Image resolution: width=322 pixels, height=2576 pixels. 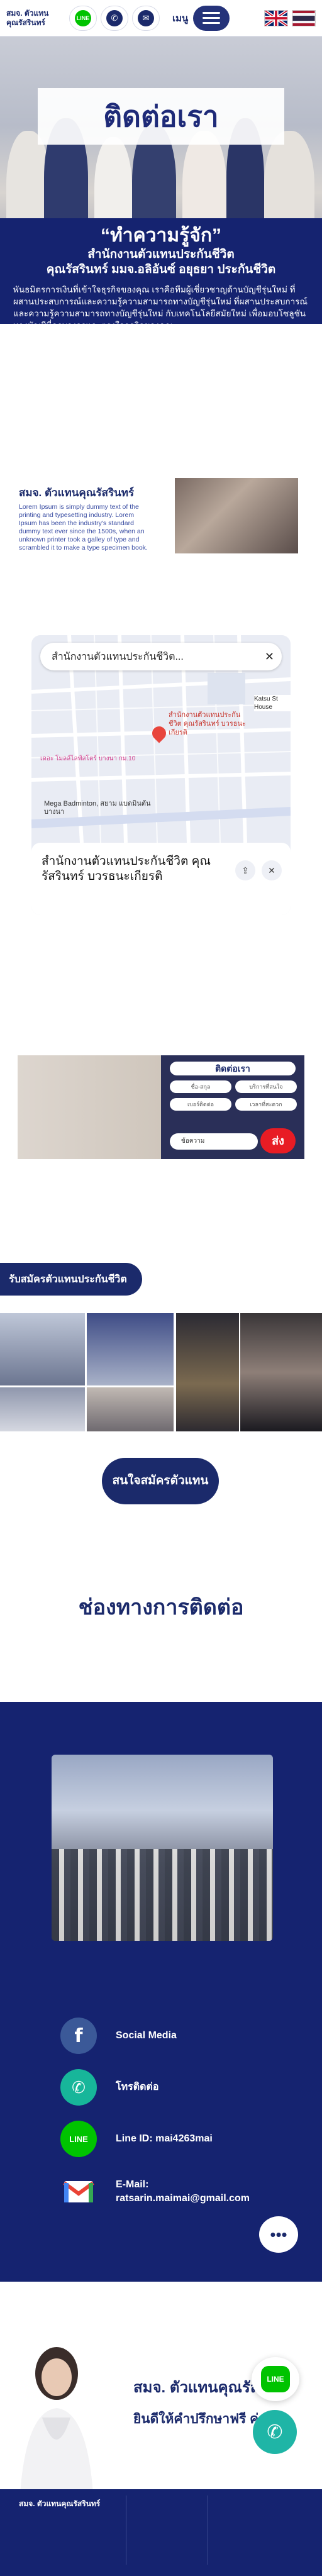 What do you see at coordinates (60, 2503) in the screenshot?
I see `footer-brand: สมจ. ตัวแทนคุณรัสรินทร์` at bounding box center [60, 2503].